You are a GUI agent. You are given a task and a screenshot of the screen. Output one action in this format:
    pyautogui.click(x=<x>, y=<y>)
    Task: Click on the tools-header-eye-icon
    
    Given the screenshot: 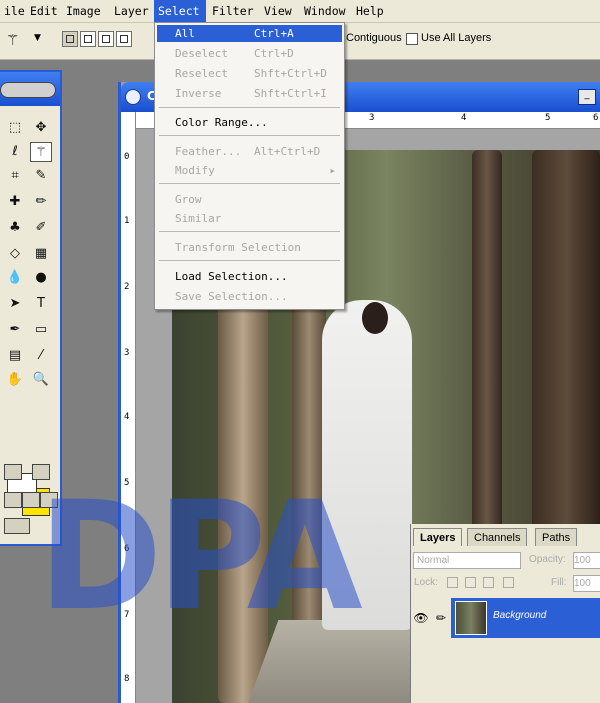 What is the action you would take?
    pyautogui.click(x=28, y=90)
    